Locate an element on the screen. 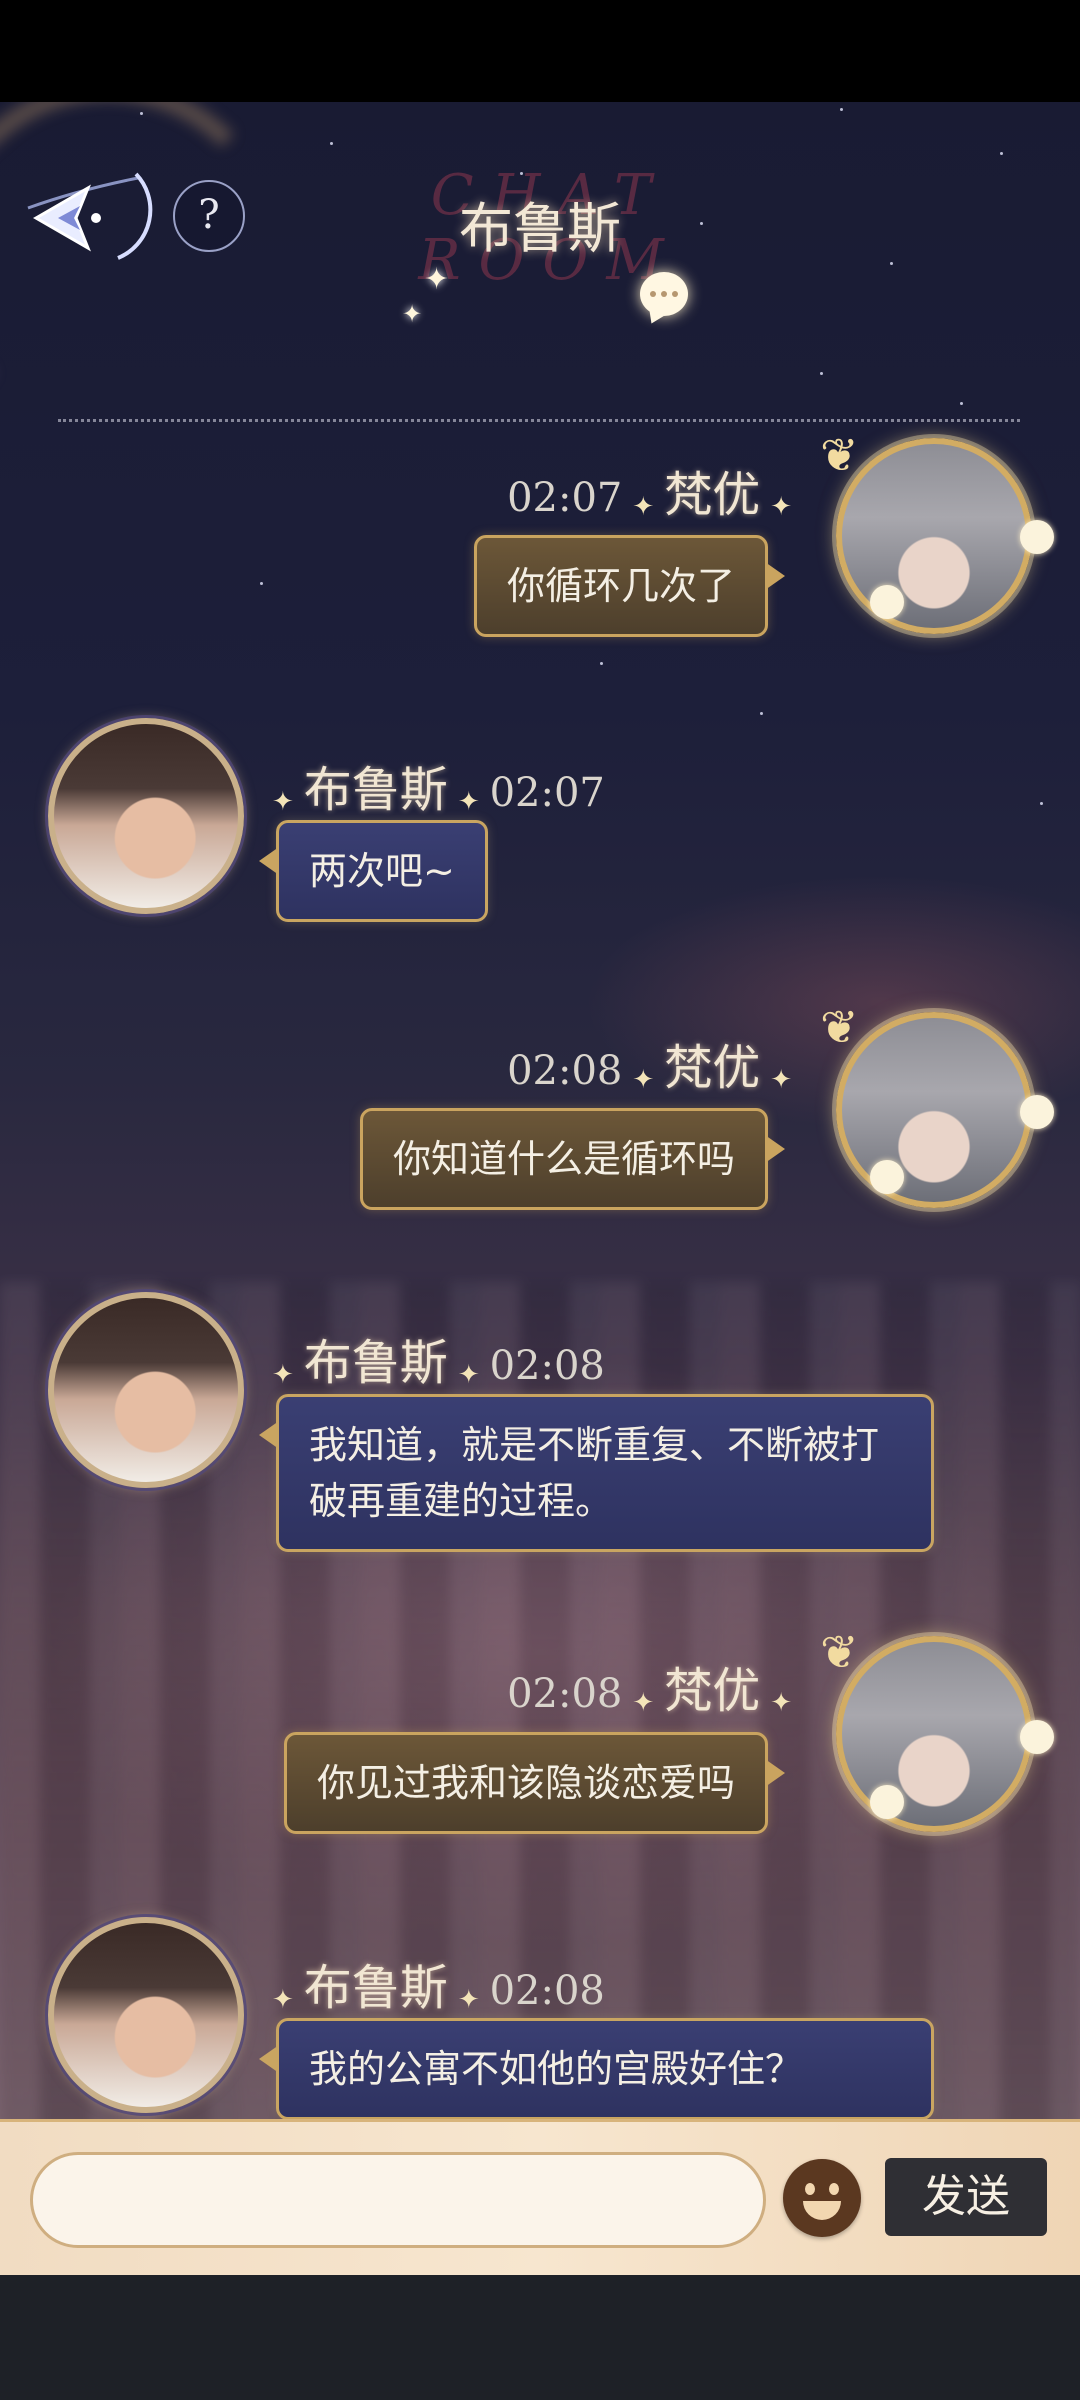 This screenshot has height=2400, width=1080. header-divider is located at coordinates (539, 420).